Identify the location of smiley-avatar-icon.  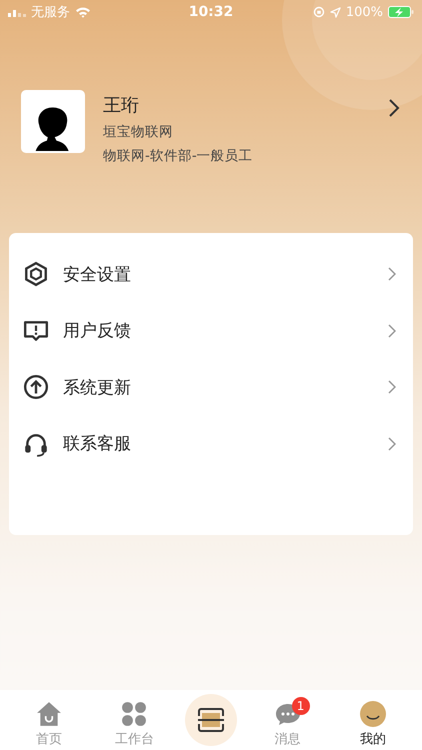
(373, 714).